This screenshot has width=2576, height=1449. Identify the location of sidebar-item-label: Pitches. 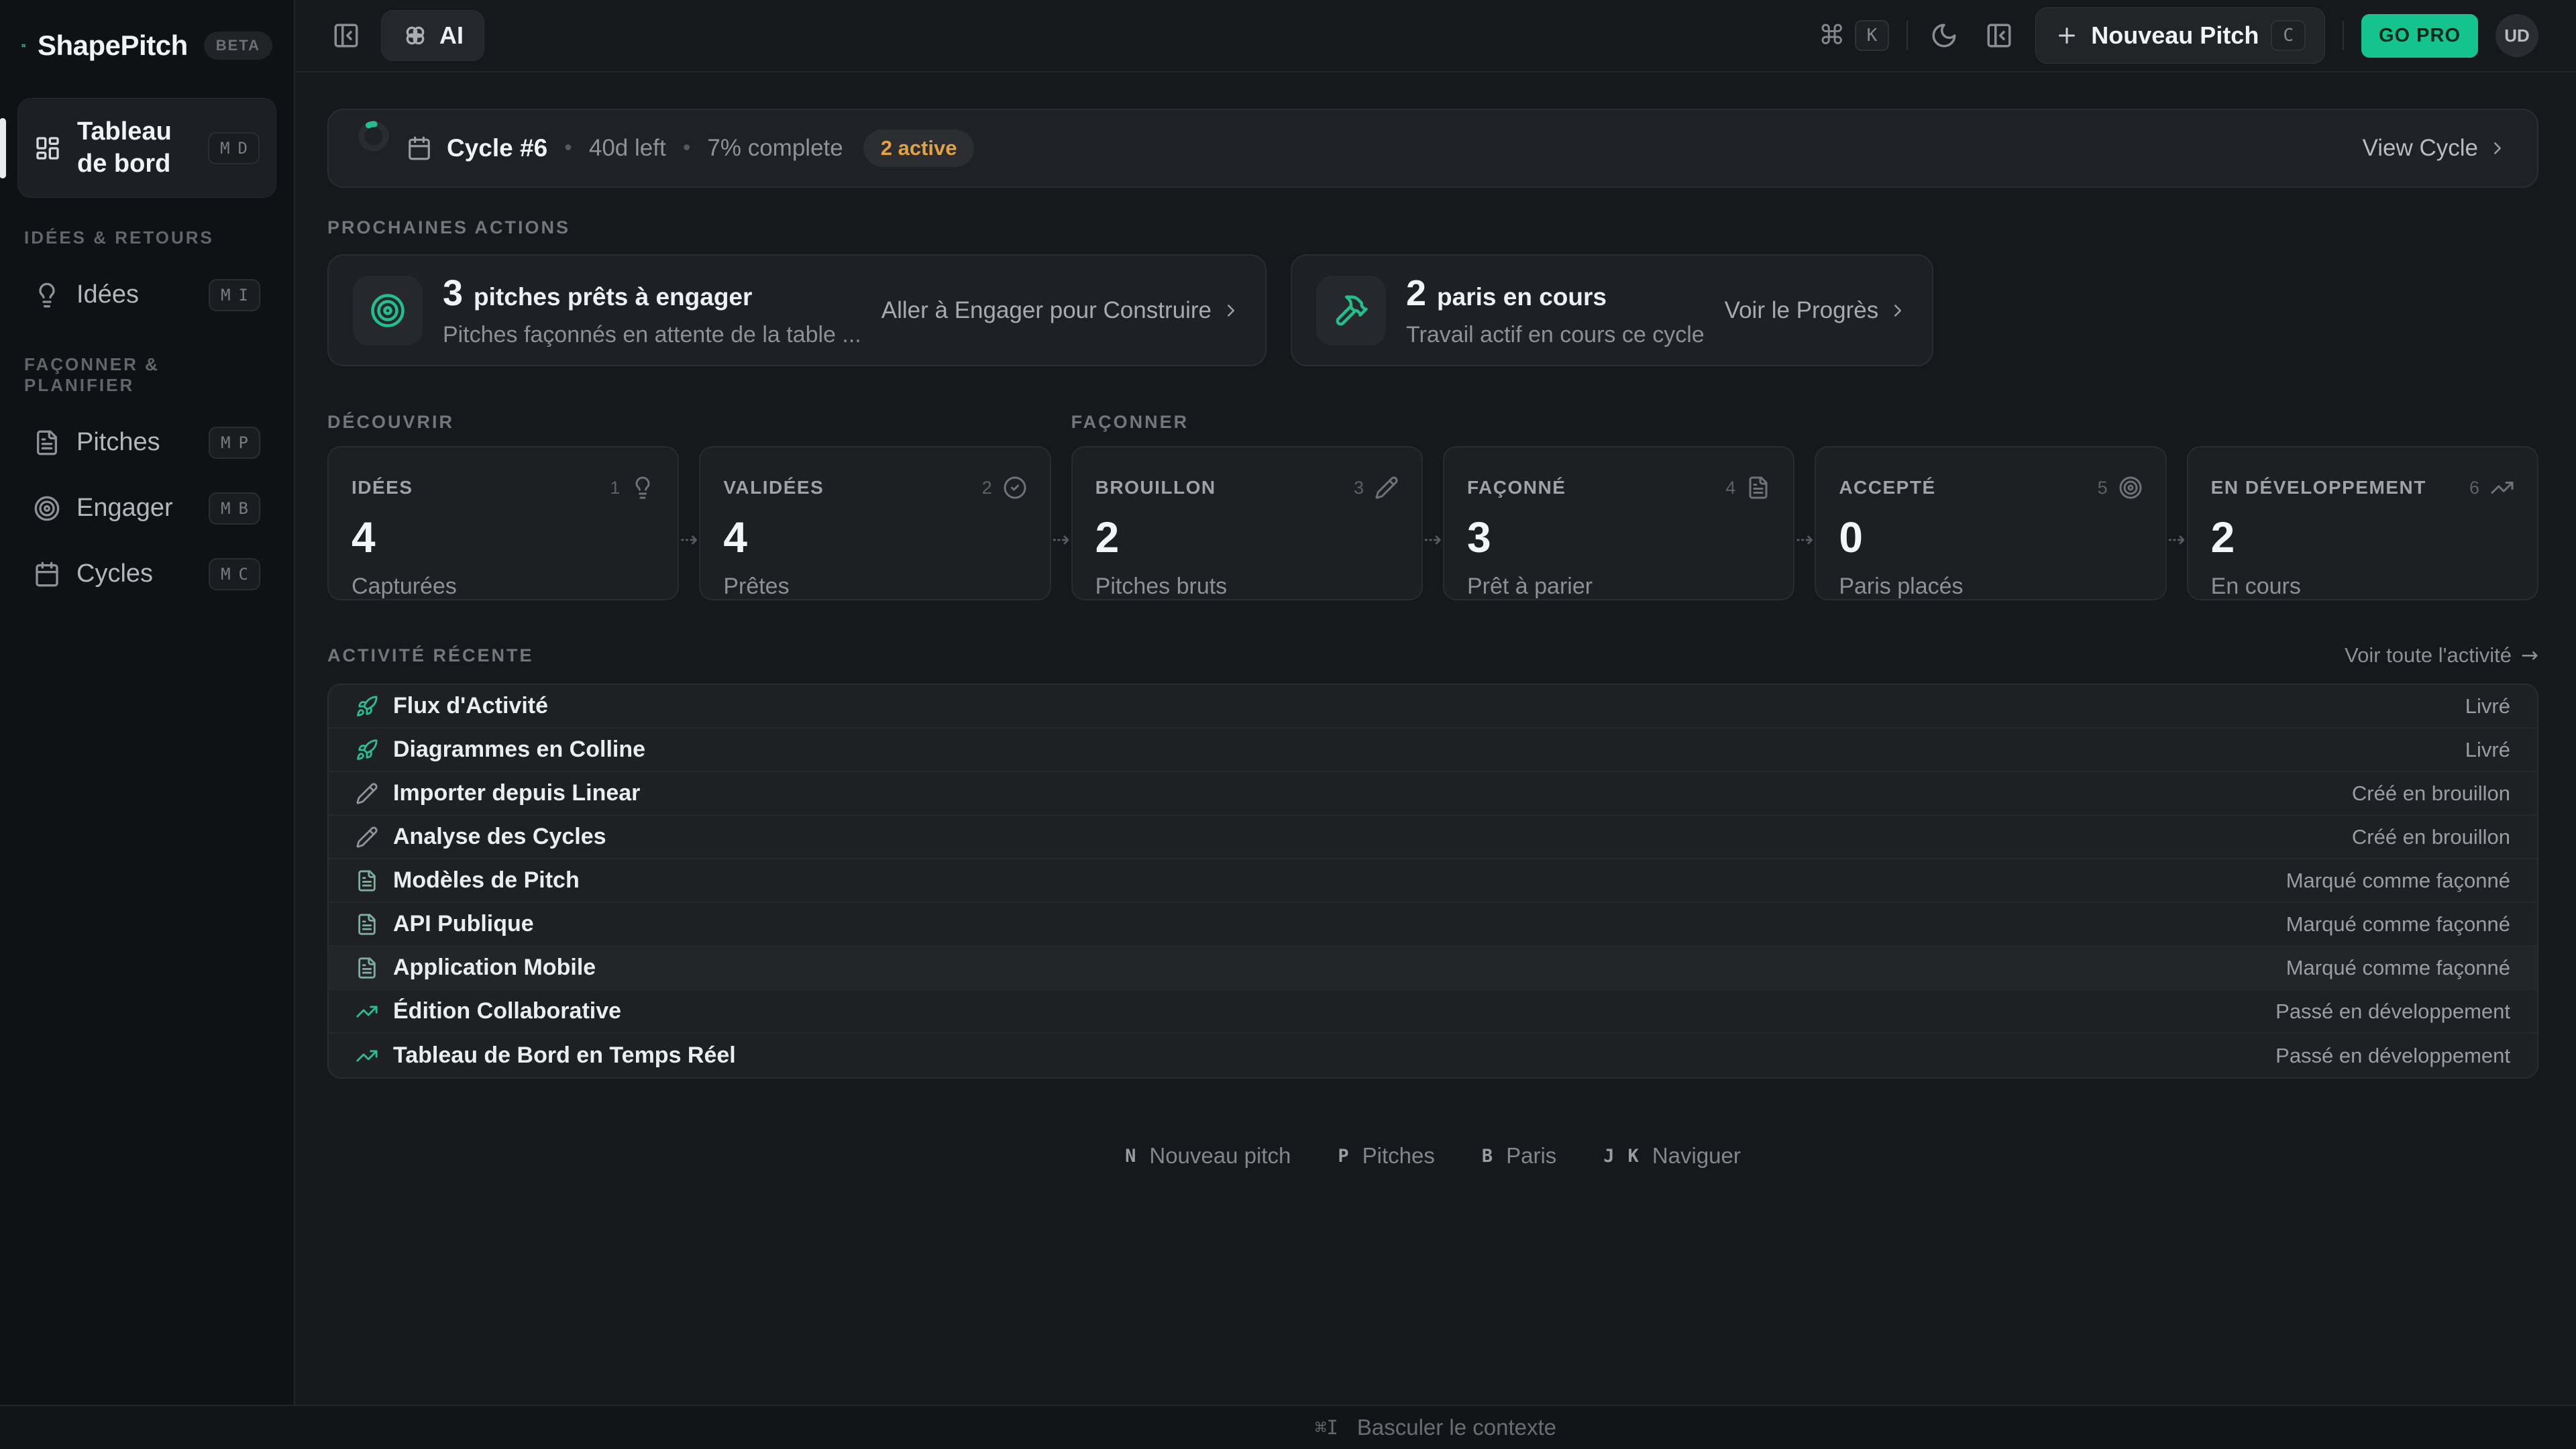
(118, 442).